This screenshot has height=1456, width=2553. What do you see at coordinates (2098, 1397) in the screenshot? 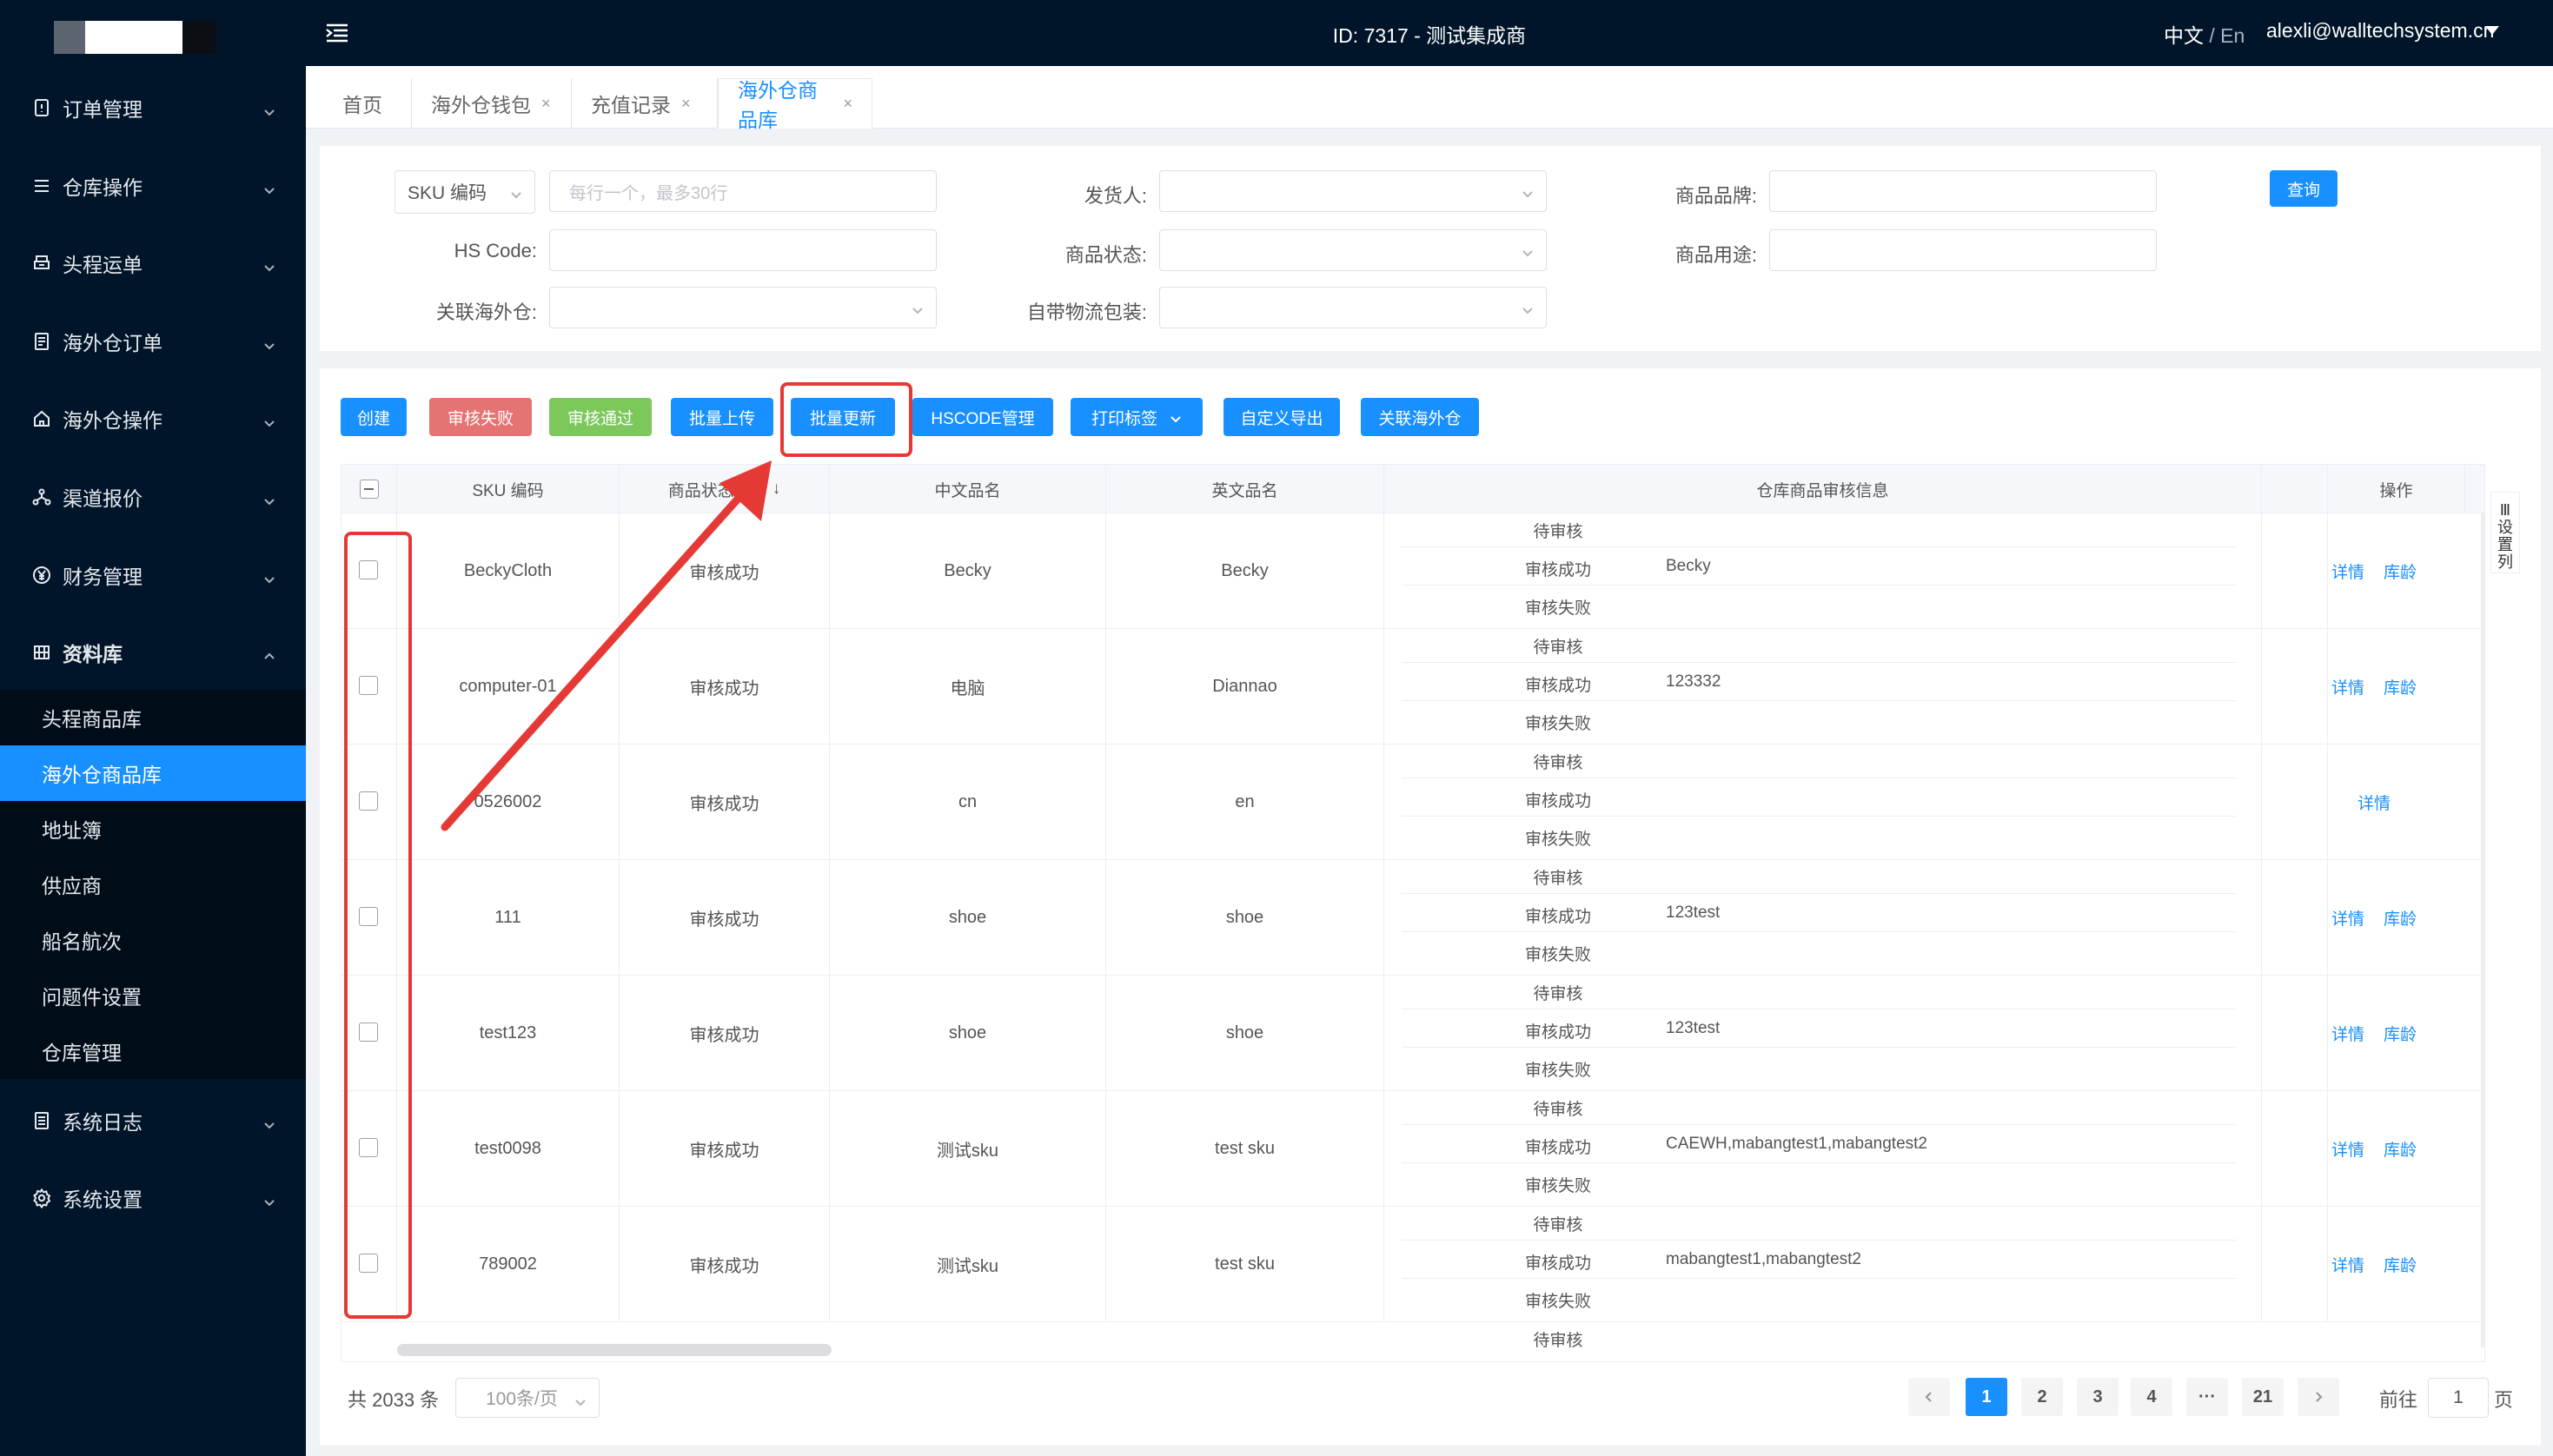
I see `page-button: 3` at bounding box center [2098, 1397].